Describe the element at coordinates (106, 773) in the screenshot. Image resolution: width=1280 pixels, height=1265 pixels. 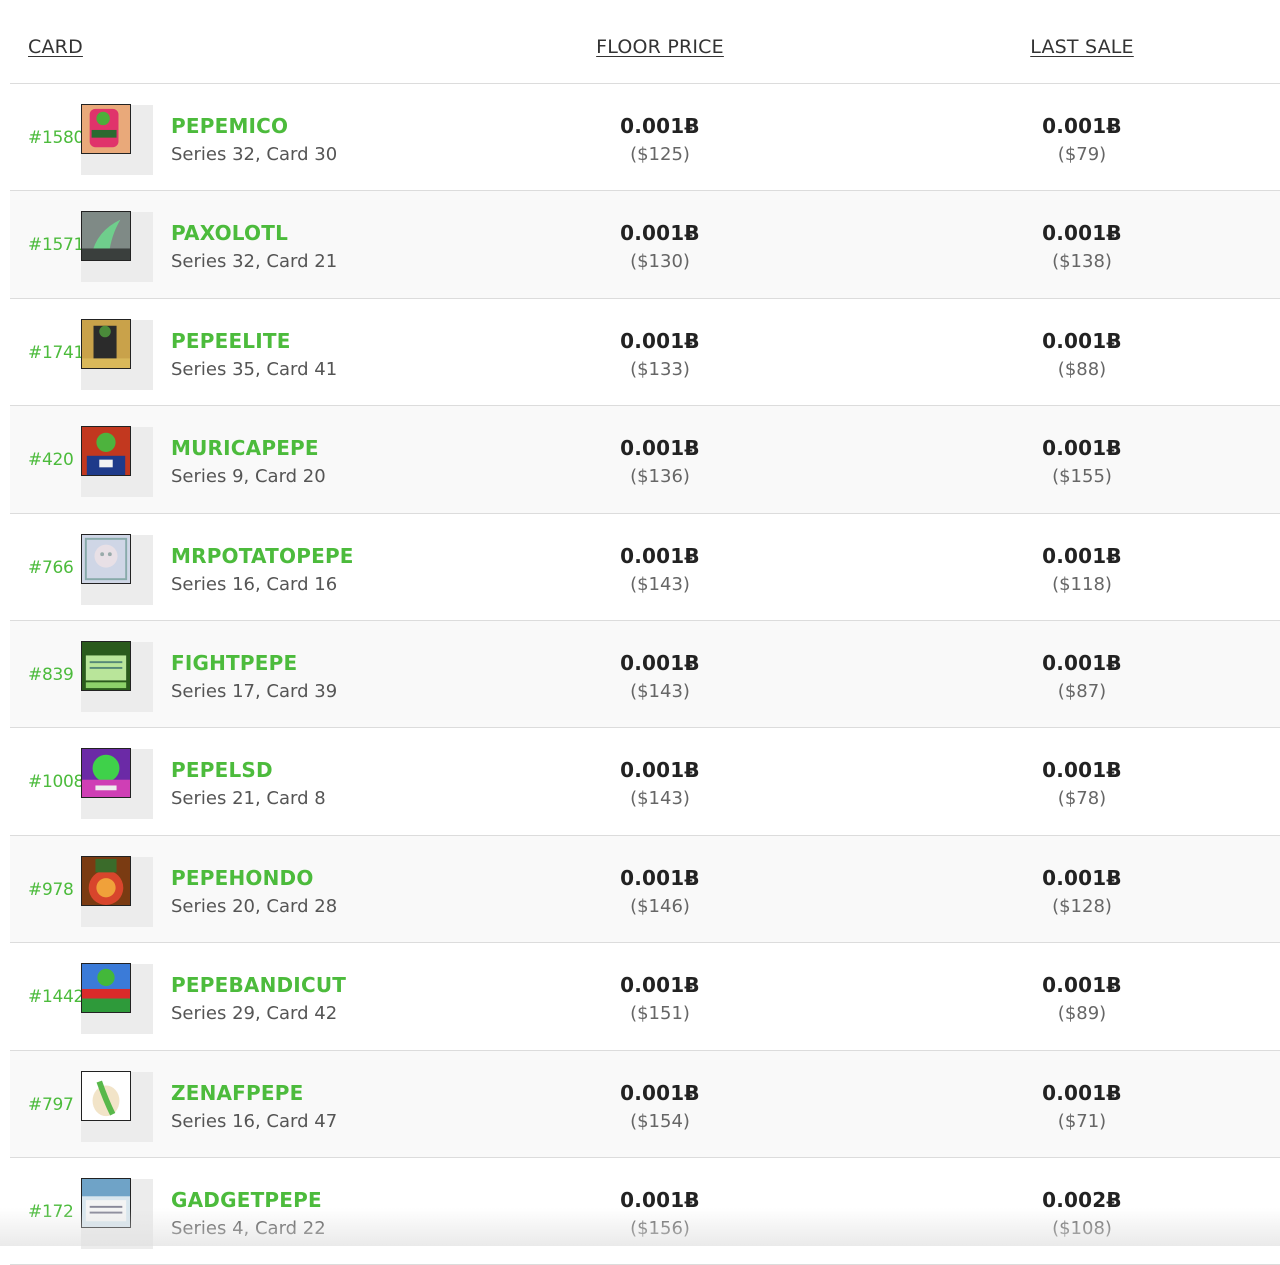
I see `pepelsd-card-icon` at that location.